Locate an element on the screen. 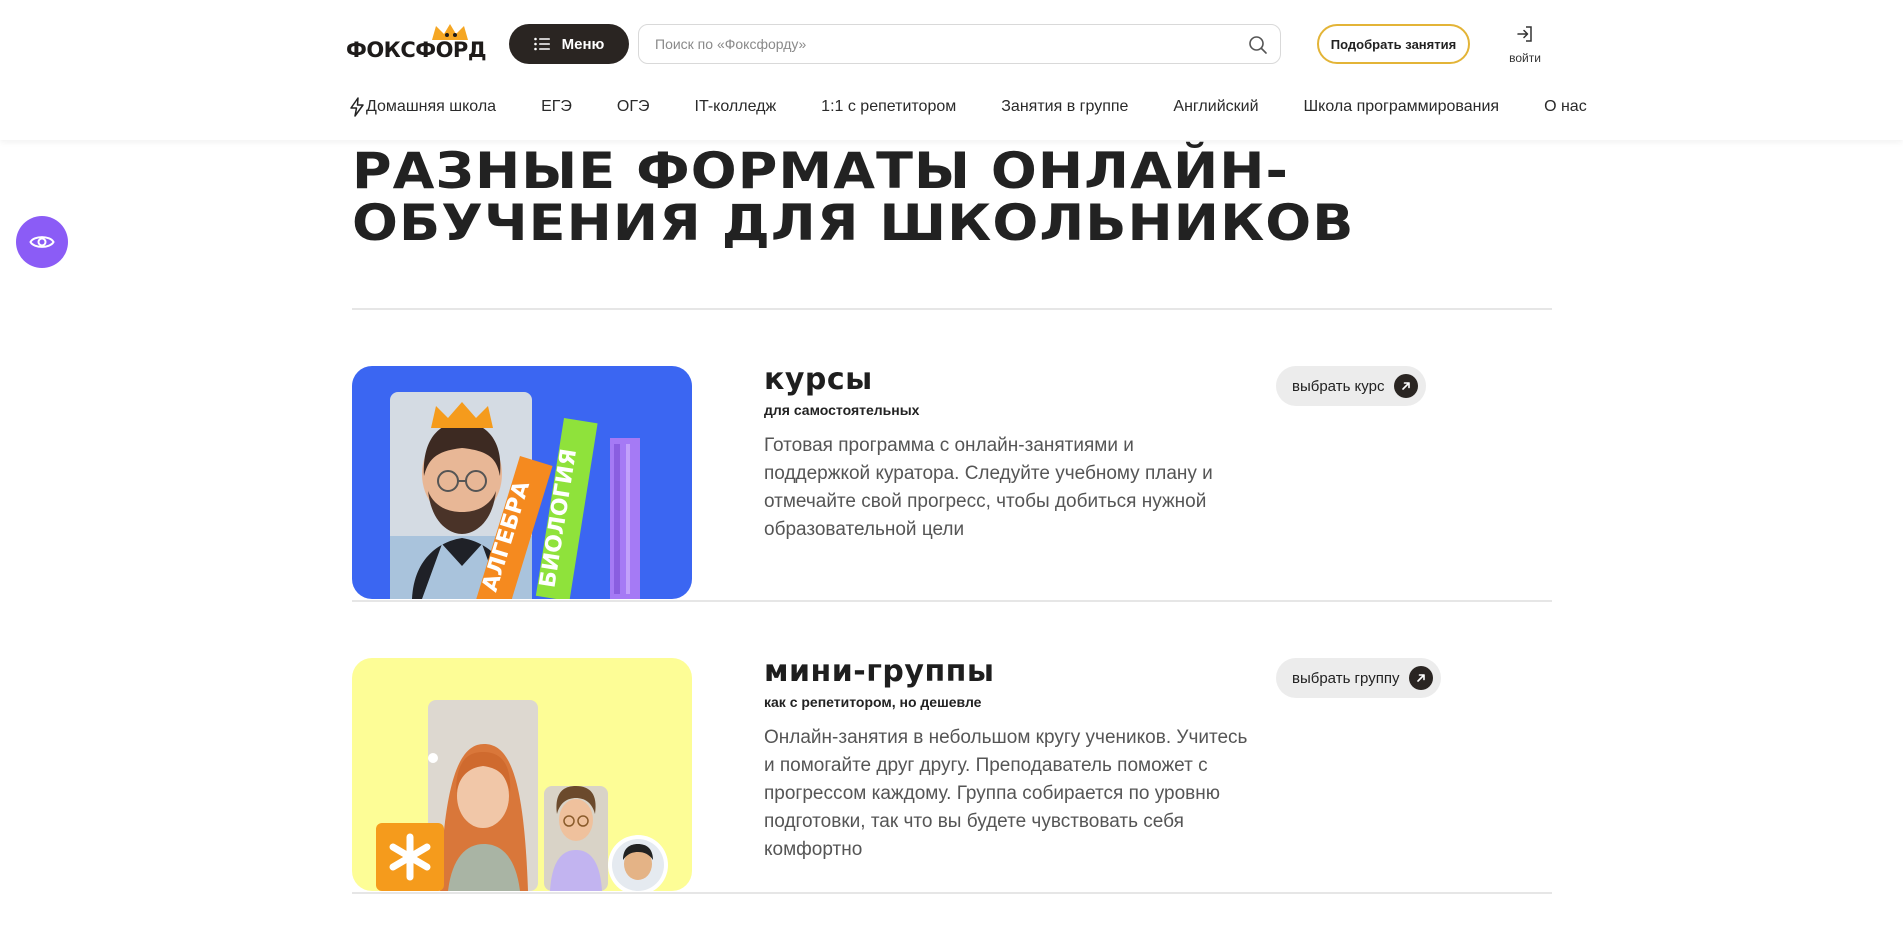 This screenshot has height=927, width=1903. choose-course-button: выбрать курс is located at coordinates (1351, 386).